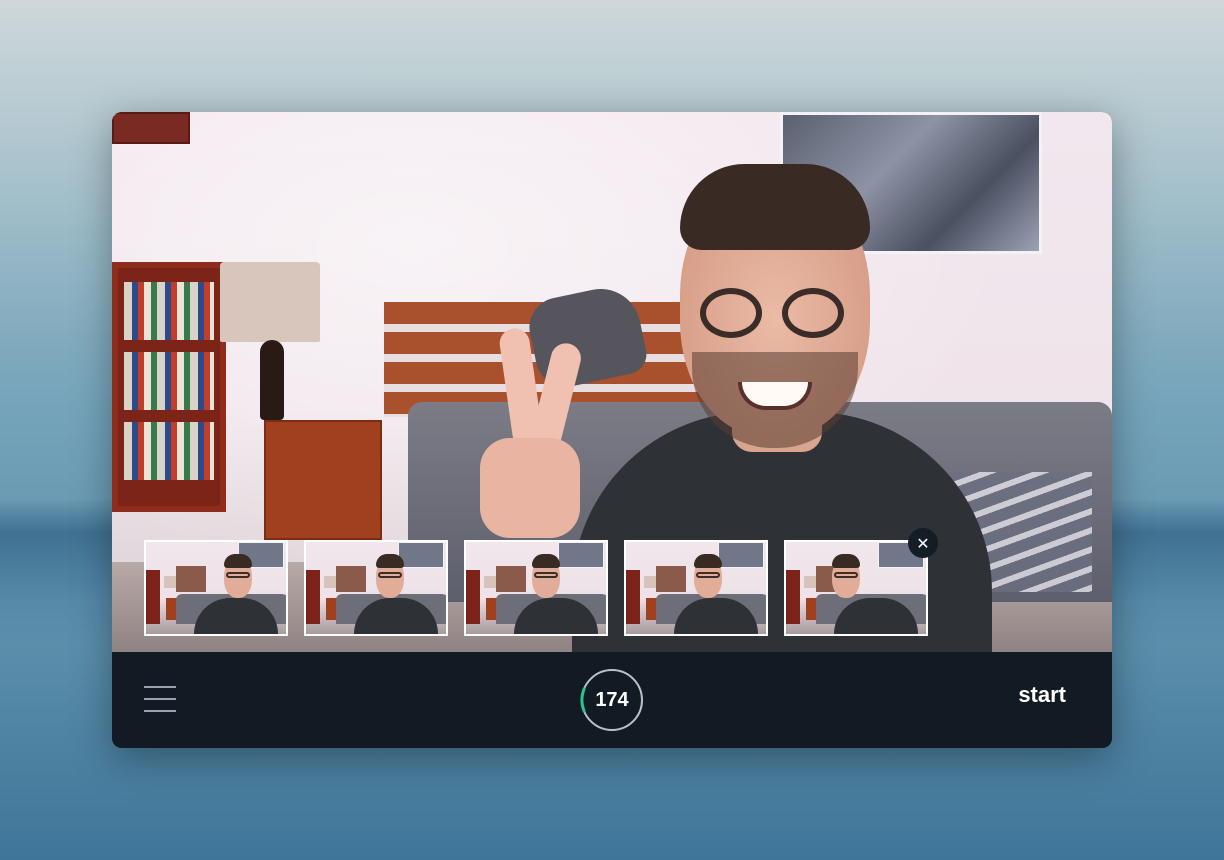 This screenshot has width=1224, height=860. What do you see at coordinates (731, 313) in the screenshot?
I see `glasses` at bounding box center [731, 313].